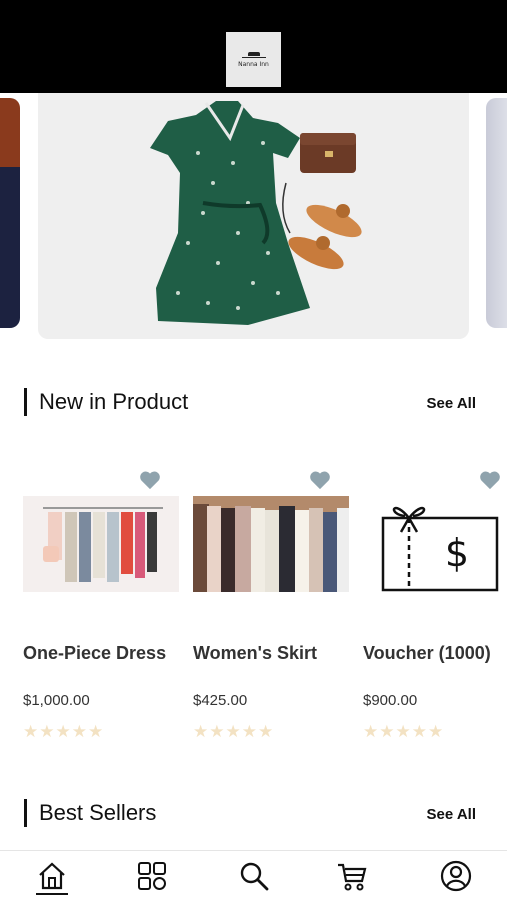 This screenshot has height=901, width=507. Describe the element at coordinates (106, 402) in the screenshot. I see `new-in-product-title: New in Product` at that location.